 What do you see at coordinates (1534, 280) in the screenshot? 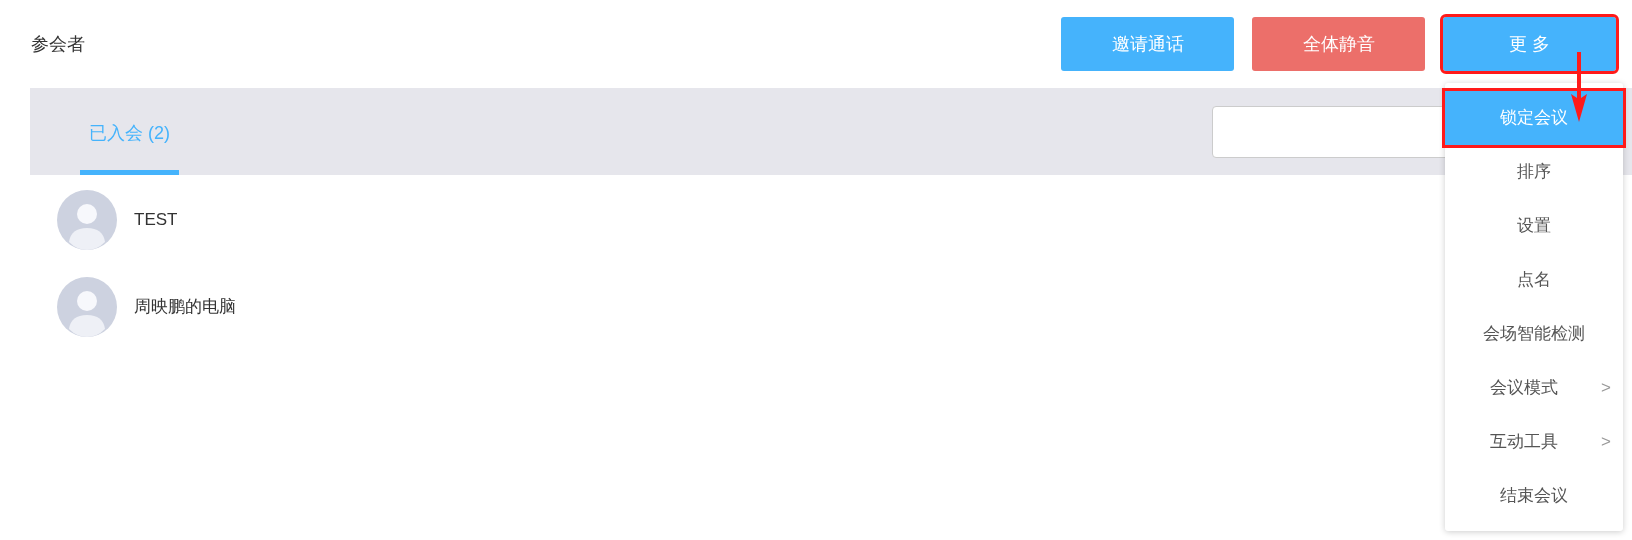
I see `menu-item: 点名` at bounding box center [1534, 280].